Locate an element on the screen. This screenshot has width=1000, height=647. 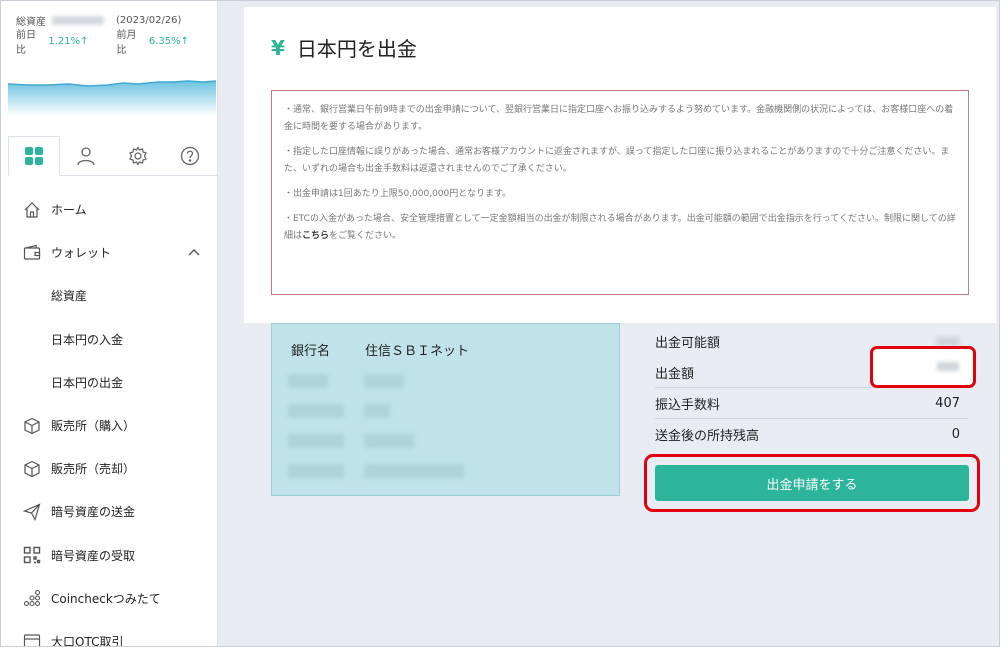
amount-input is located at coordinates (923, 367).